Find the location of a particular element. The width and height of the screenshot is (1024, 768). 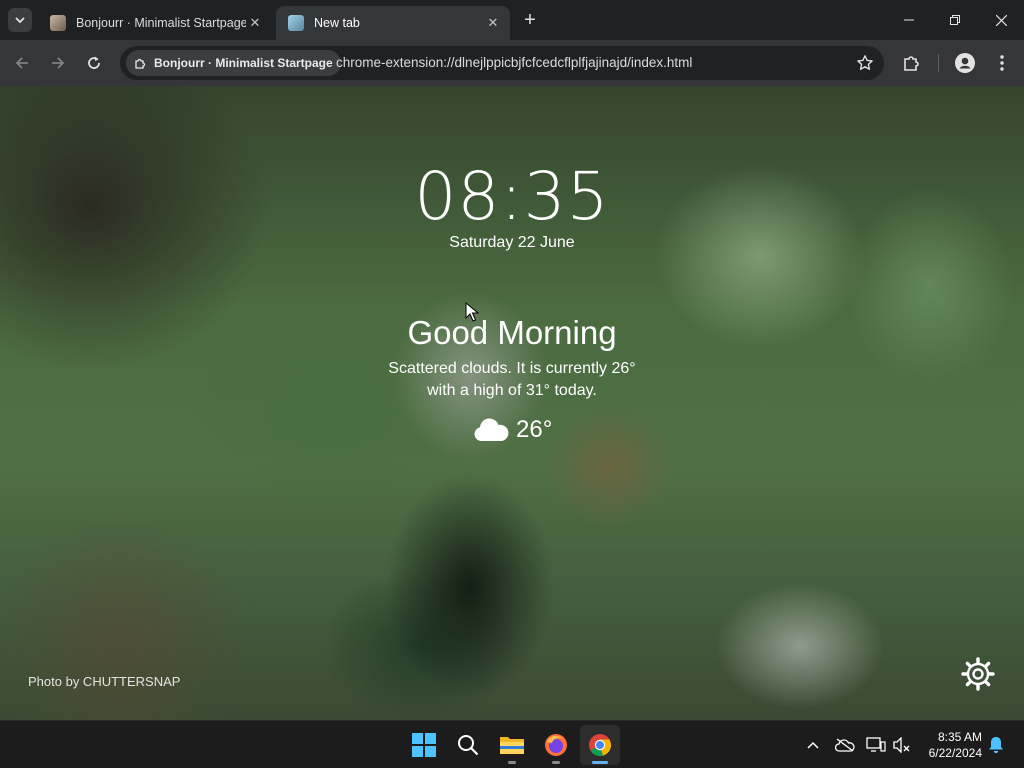

forward-arrow-icon is located at coordinates (58, 63).